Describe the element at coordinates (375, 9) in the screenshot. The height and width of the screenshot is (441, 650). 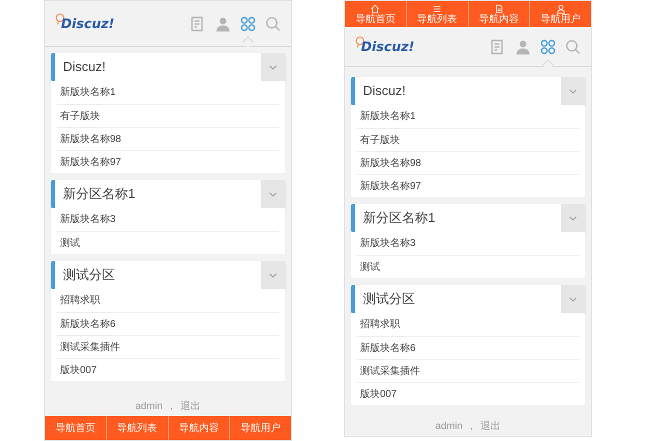
I see `home-icon` at that location.